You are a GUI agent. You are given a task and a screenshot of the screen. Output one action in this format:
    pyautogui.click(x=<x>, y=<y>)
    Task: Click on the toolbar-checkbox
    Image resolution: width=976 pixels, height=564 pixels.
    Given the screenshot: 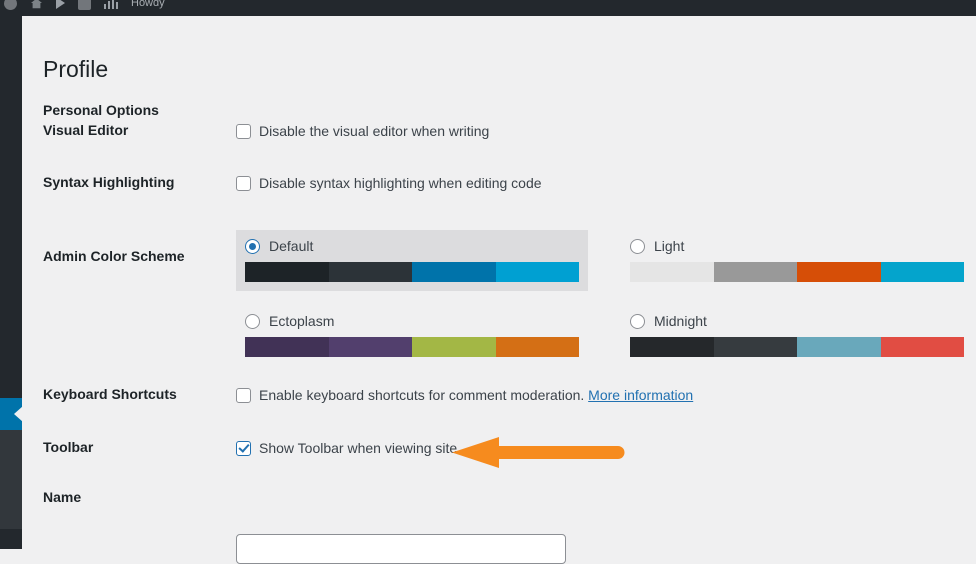 What is the action you would take?
    pyautogui.click(x=243, y=448)
    